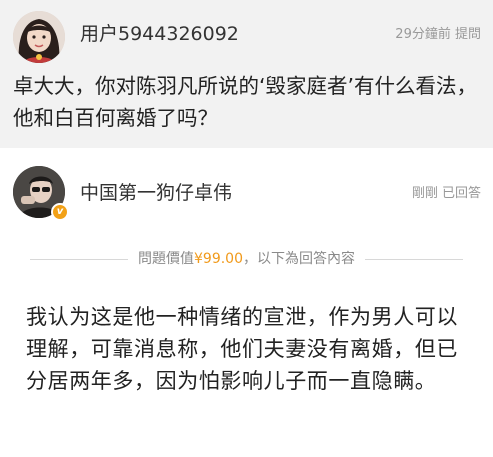  Describe the element at coordinates (467, 34) in the screenshot. I see `question-action: 提問` at that location.